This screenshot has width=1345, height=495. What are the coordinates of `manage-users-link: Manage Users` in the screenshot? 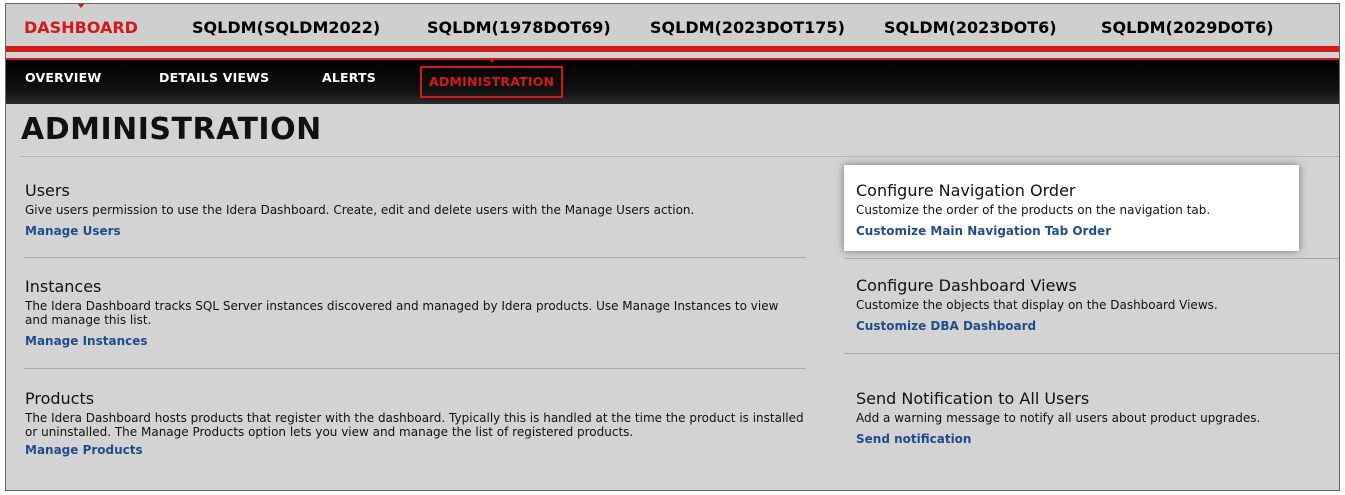 It's located at (73, 231).